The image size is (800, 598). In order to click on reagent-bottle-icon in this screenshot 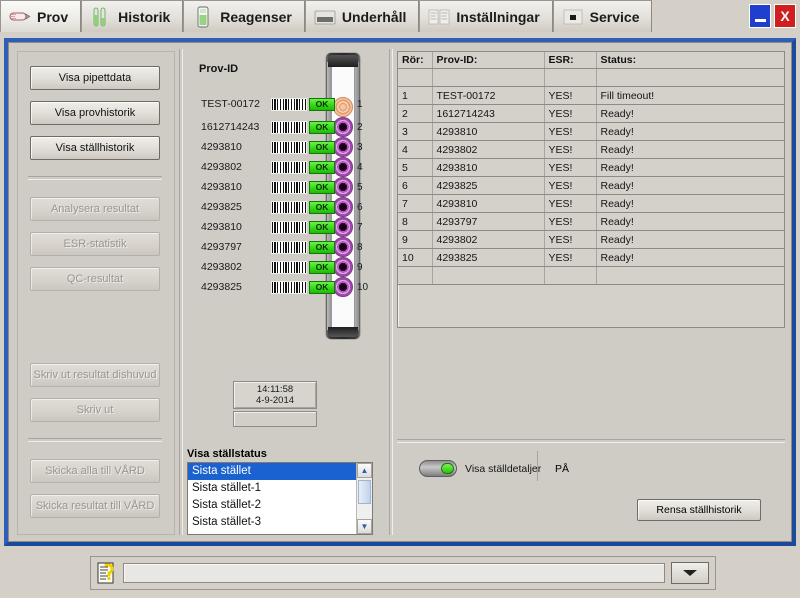, I will do `click(203, 16)`.